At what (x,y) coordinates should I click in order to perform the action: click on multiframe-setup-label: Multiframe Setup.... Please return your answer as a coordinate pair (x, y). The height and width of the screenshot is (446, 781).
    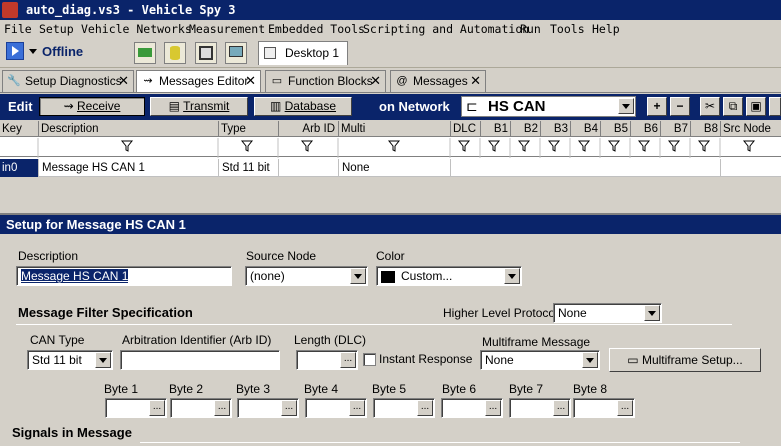
    Looking at the image, I should click on (692, 360).